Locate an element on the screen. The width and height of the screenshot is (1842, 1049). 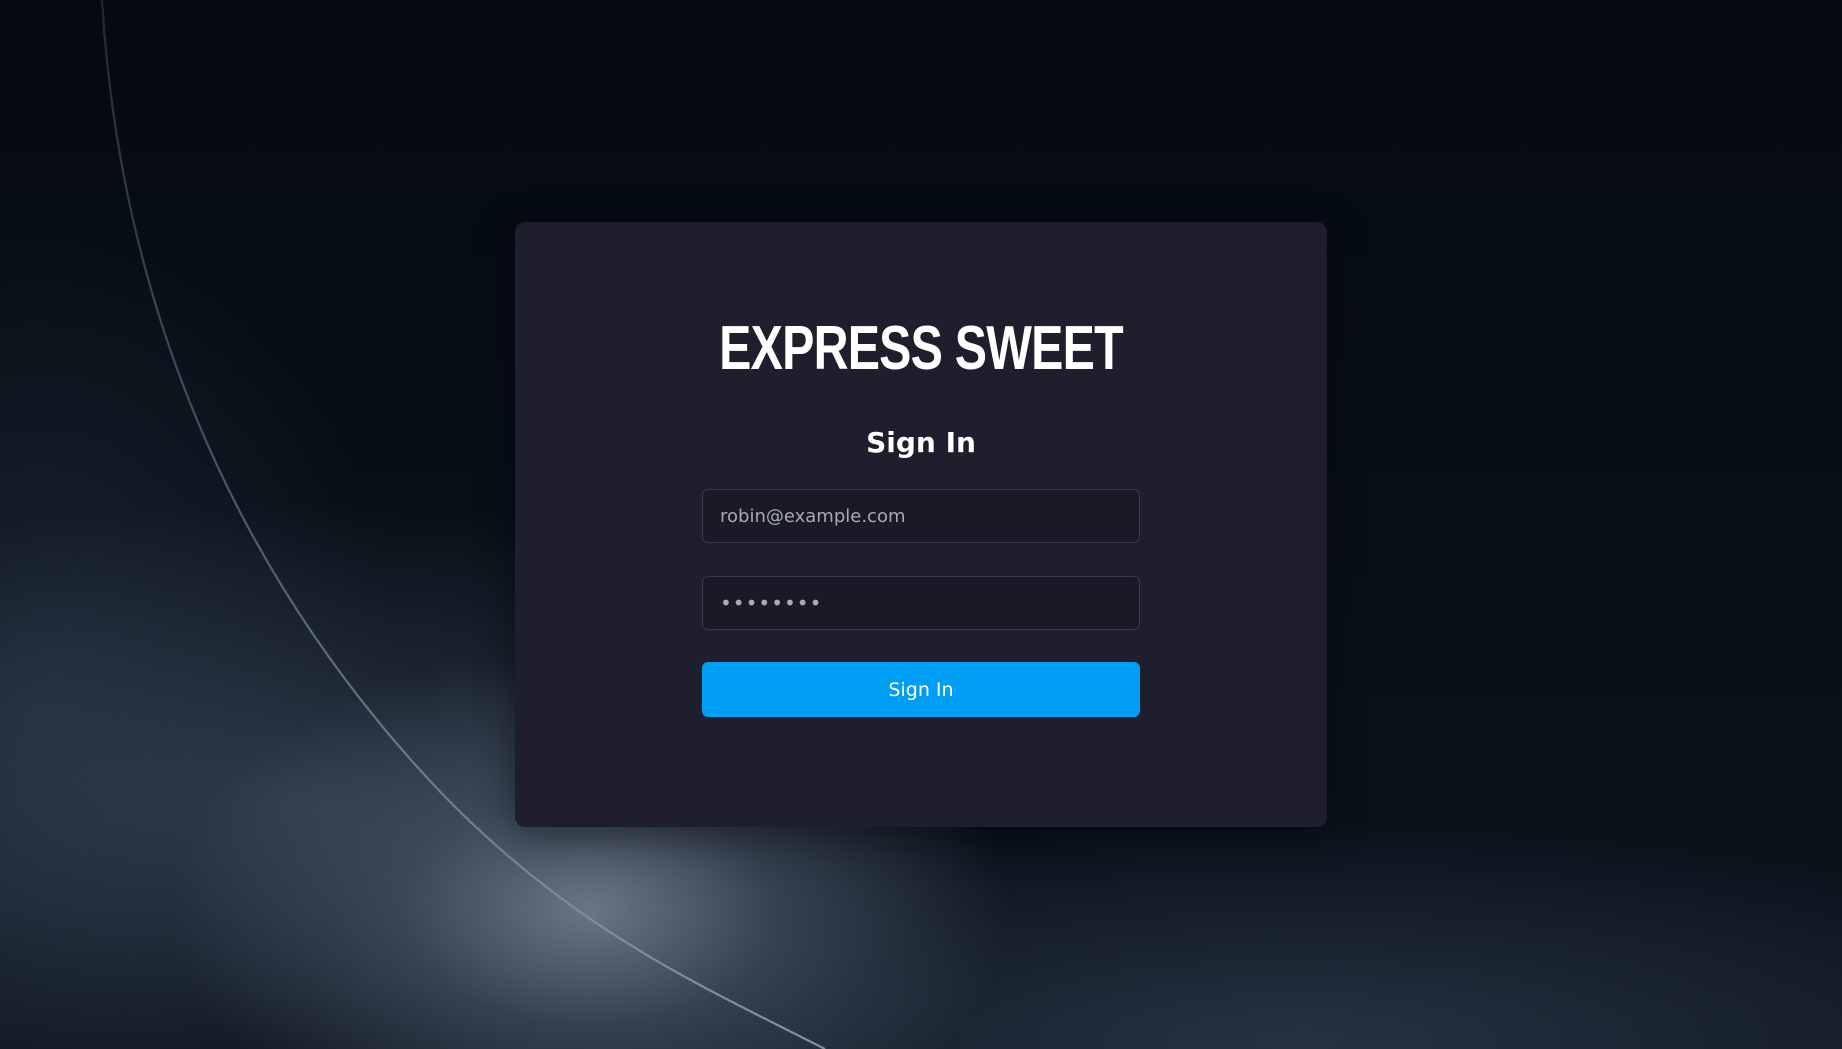
email-field is located at coordinates (921, 516).